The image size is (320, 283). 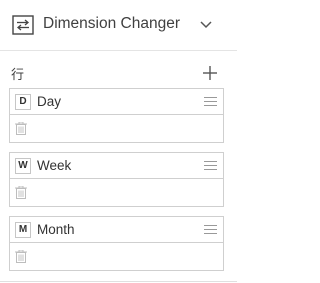 What do you see at coordinates (116, 102) in the screenshot?
I see `card-header: D Day` at bounding box center [116, 102].